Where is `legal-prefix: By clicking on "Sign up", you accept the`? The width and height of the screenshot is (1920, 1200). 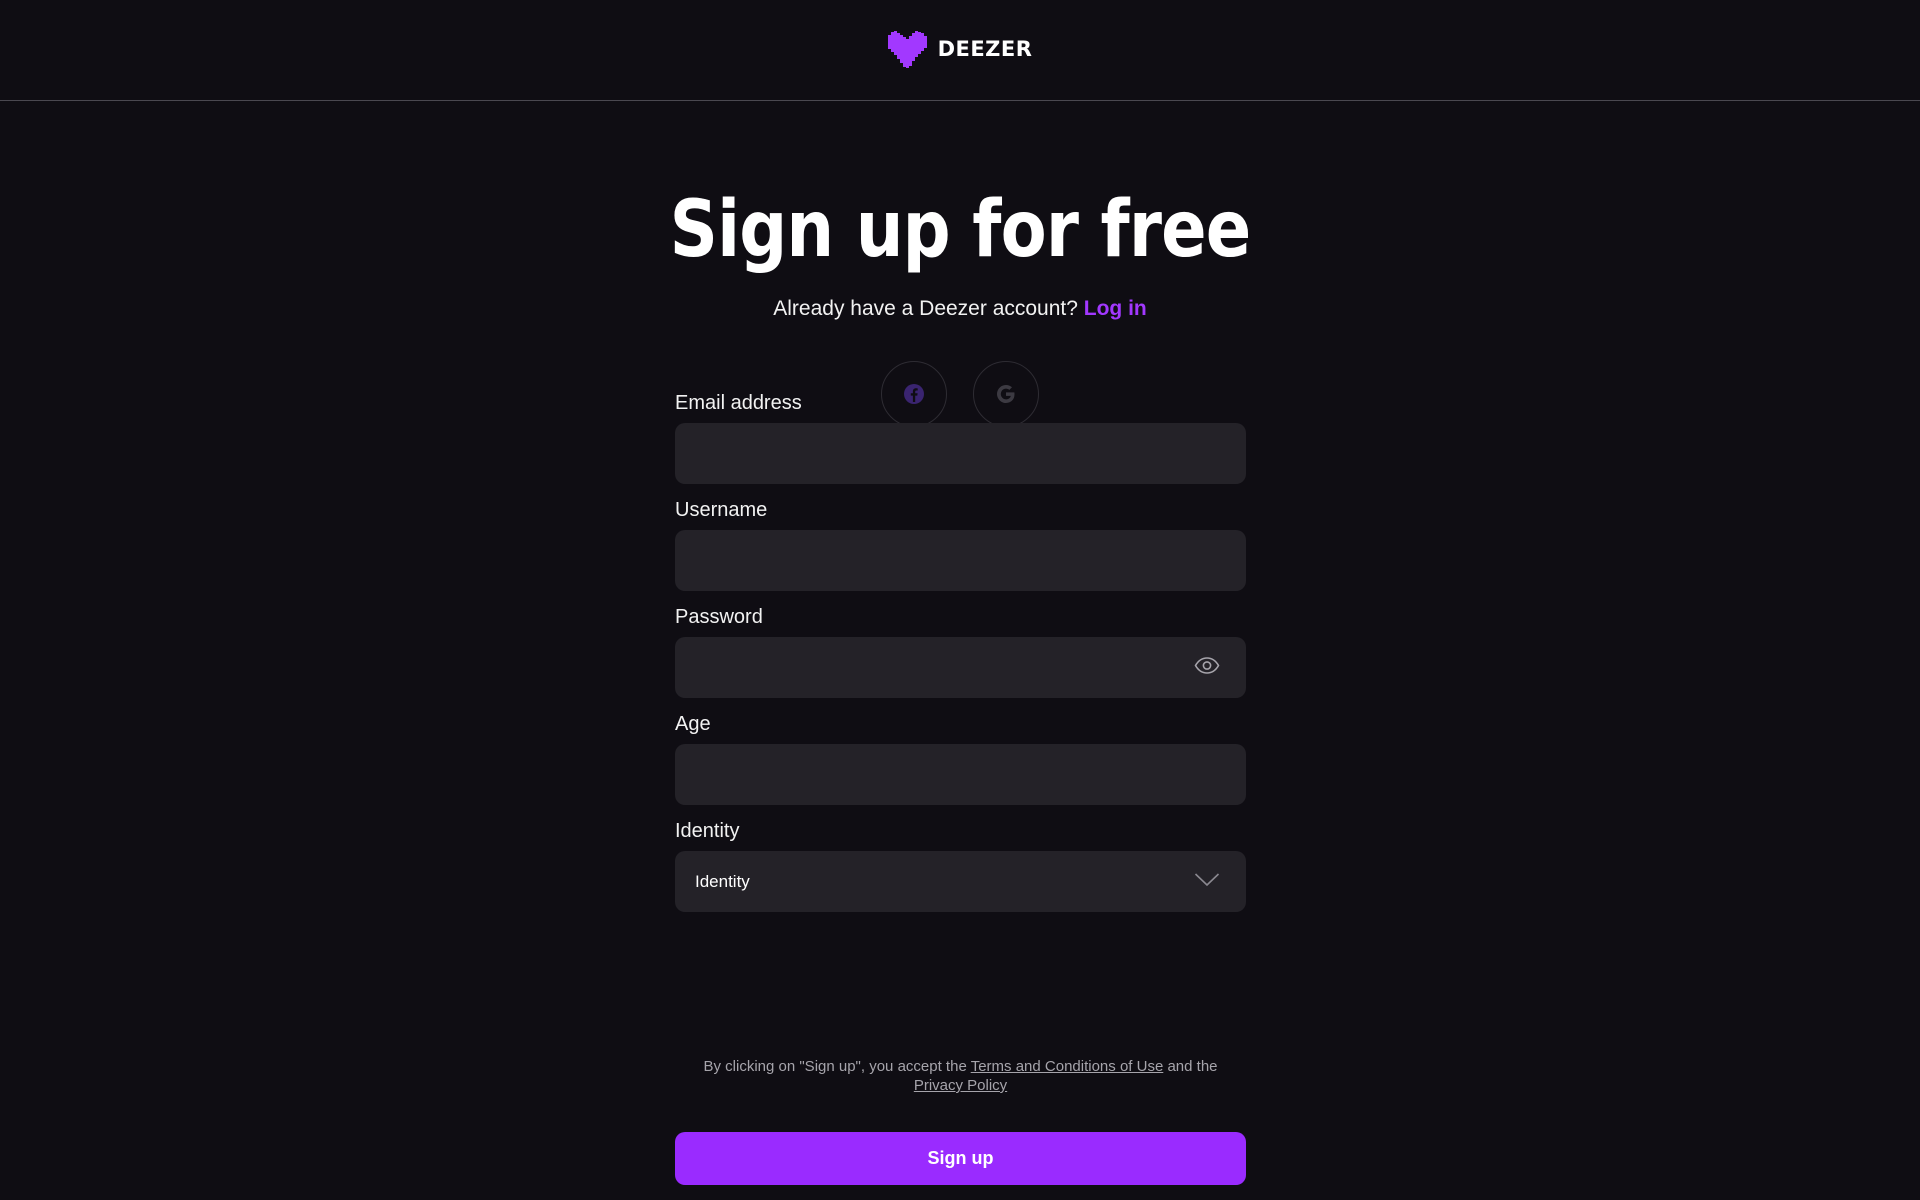 legal-prefix: By clicking on "Sign up", you accept the is located at coordinates (835, 1066).